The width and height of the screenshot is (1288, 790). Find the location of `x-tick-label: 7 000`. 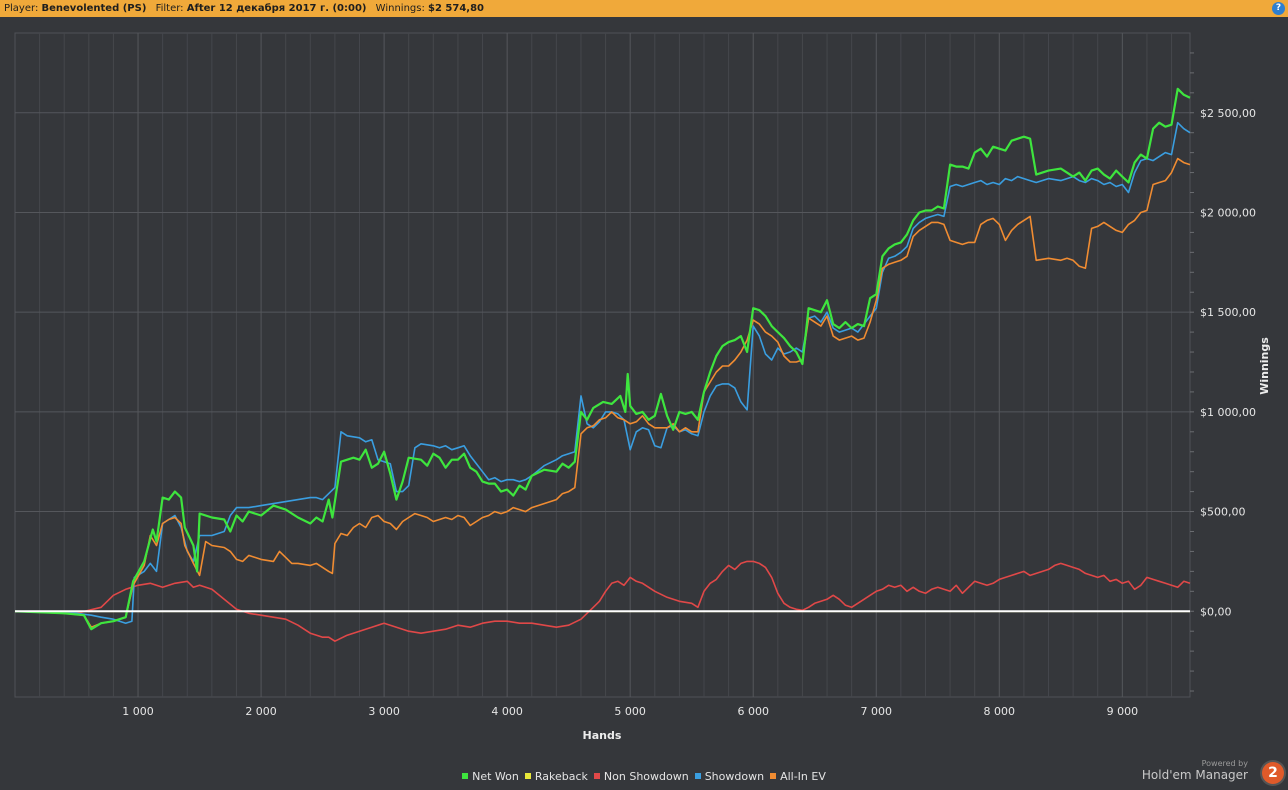

x-tick-label: 7 000 is located at coordinates (877, 711).